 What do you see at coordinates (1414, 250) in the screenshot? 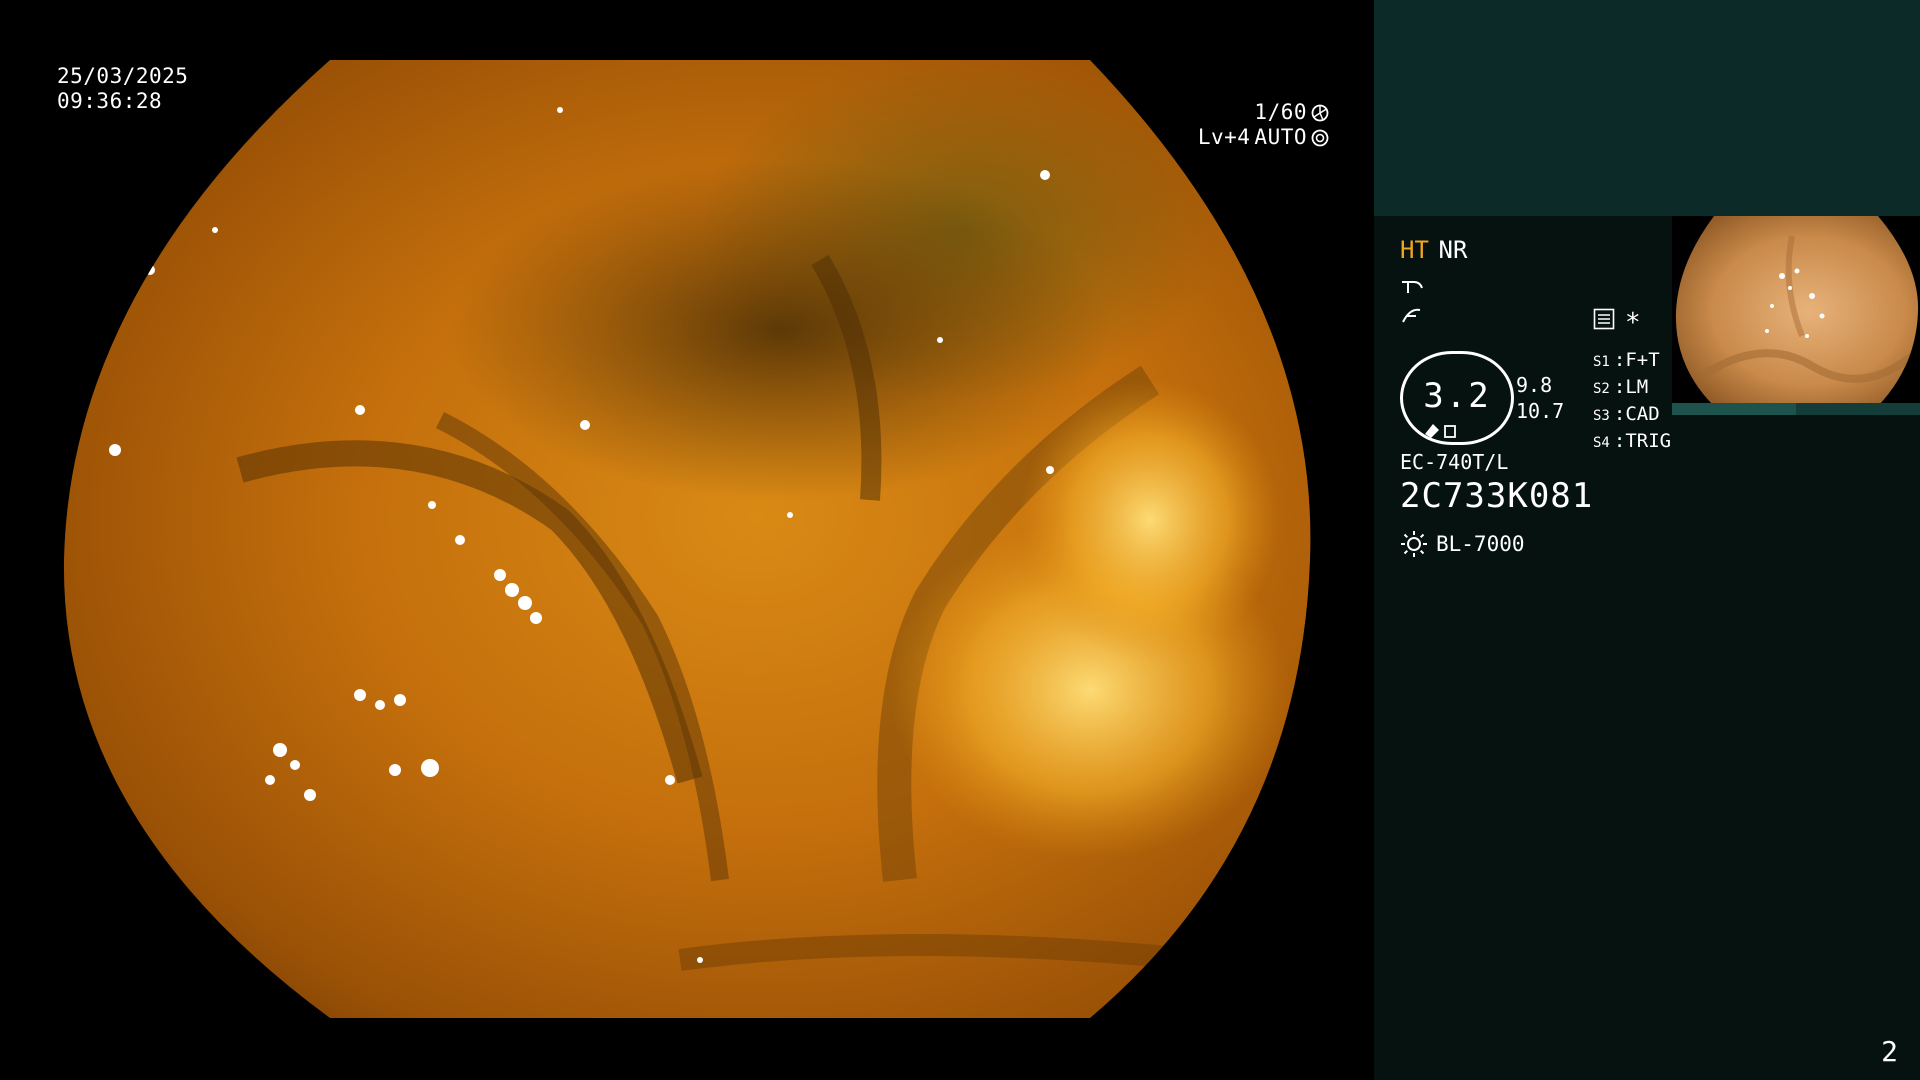
I see `mode-ht: HT` at bounding box center [1414, 250].